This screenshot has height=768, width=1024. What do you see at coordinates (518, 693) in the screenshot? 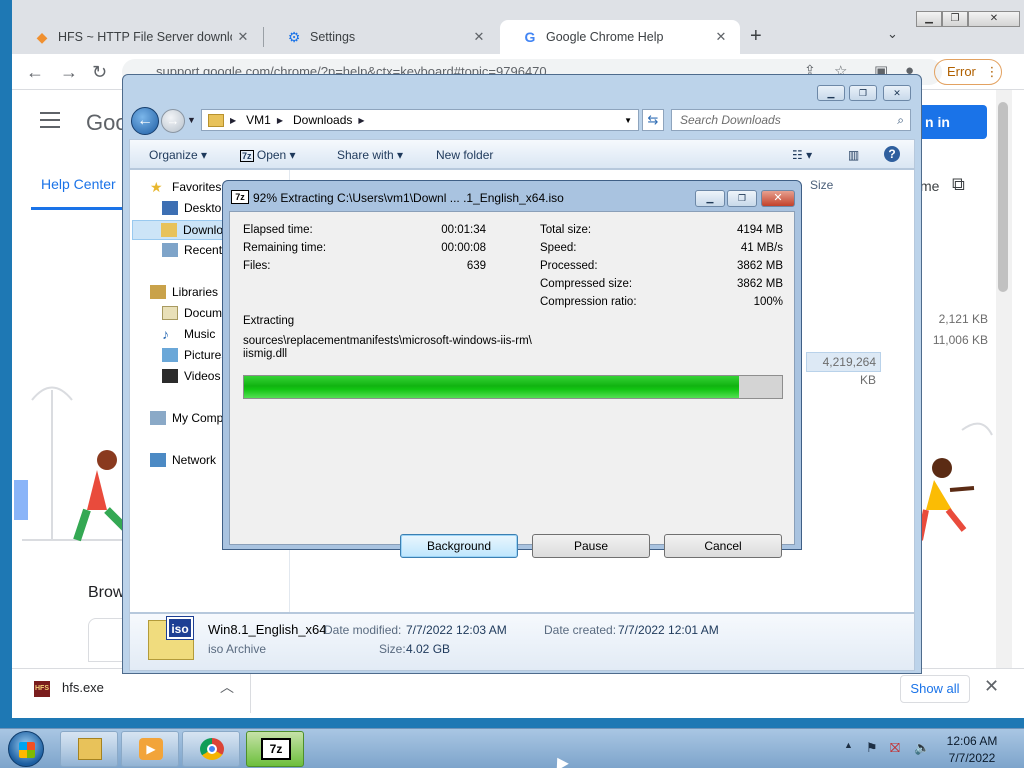
I see `download-bar: HFS hfs.exe ︿ Show all ✕` at bounding box center [518, 693].